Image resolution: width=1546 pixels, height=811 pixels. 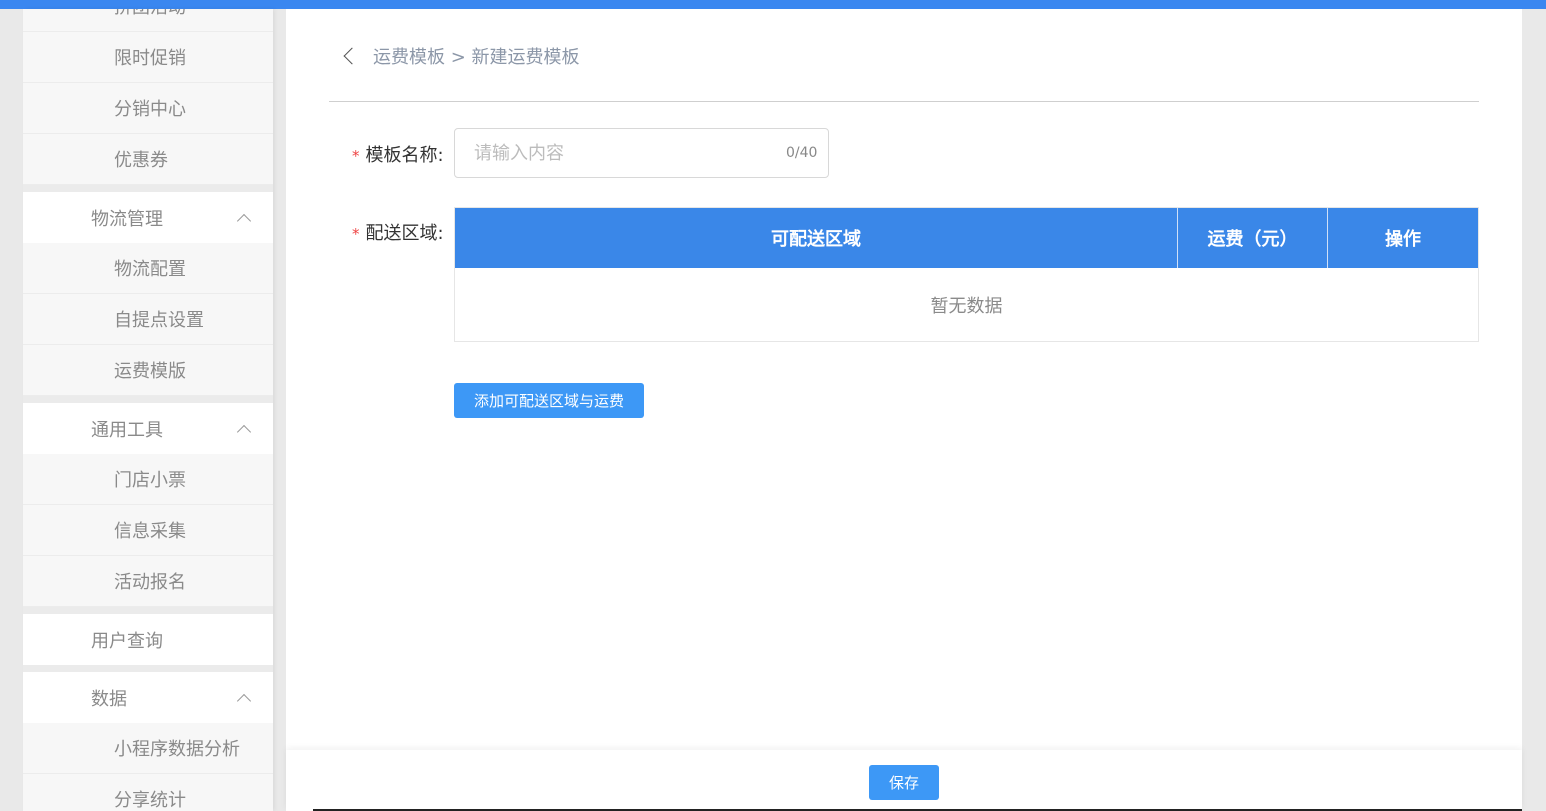 I want to click on sidebar-item-label: 限时促销, so click(x=150, y=58).